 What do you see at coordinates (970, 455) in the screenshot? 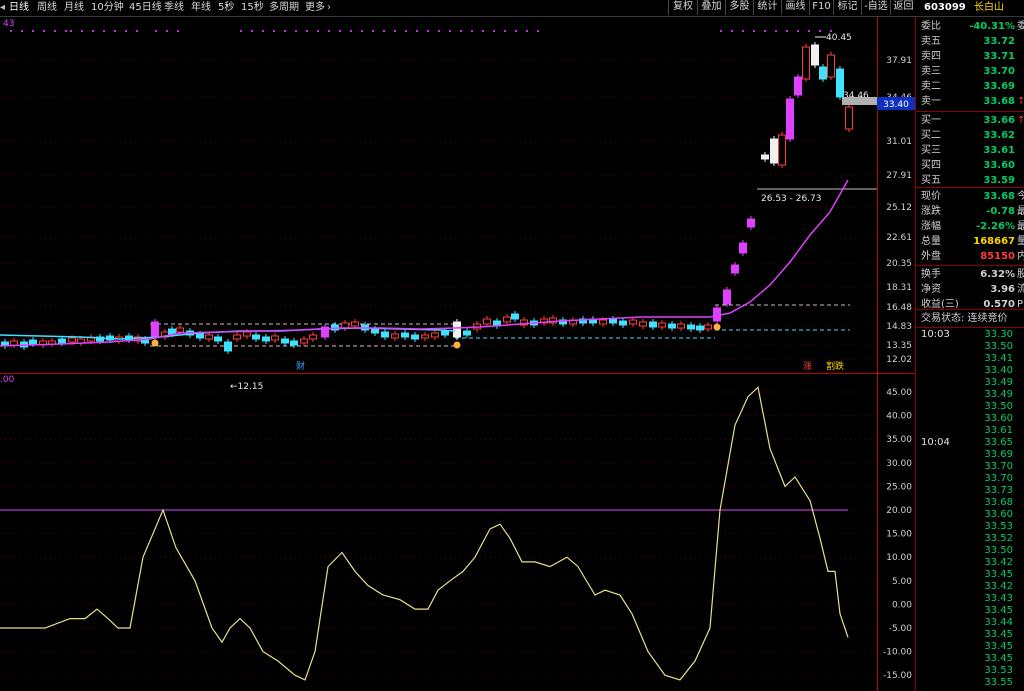
I see `tick-row: 33.69` at bounding box center [970, 455].